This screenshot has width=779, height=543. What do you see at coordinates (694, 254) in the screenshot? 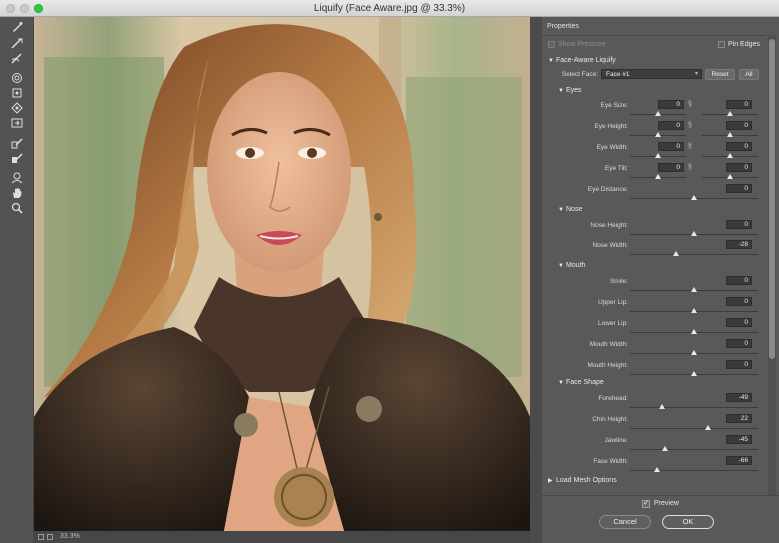
I see `nose-width-slider` at bounding box center [694, 254].